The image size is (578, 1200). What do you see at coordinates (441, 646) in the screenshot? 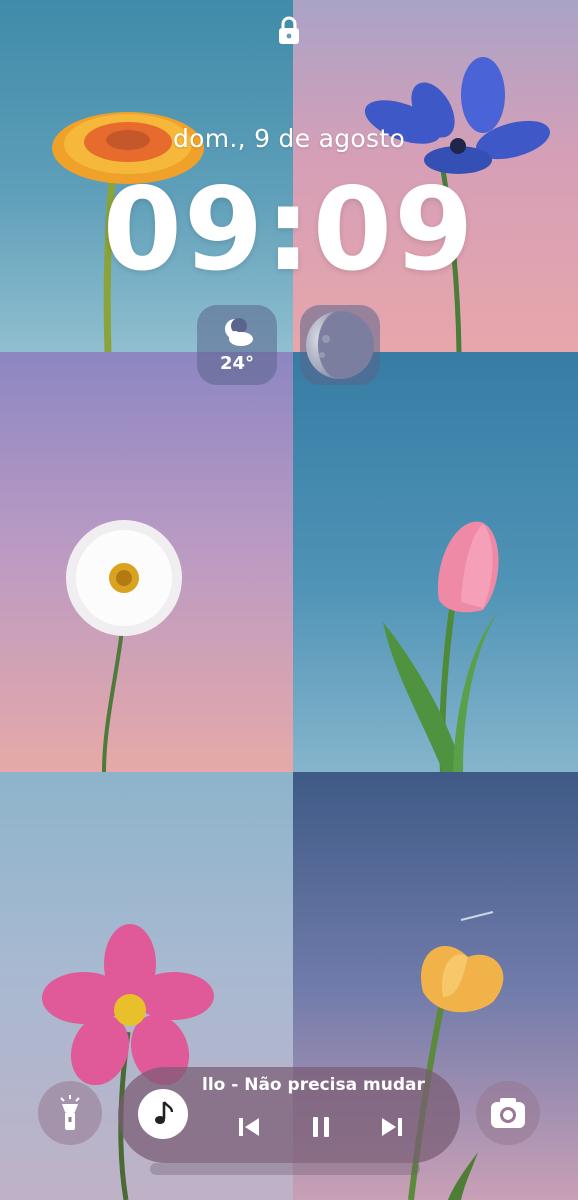
I see `tulip-flower-image` at bounding box center [441, 646].